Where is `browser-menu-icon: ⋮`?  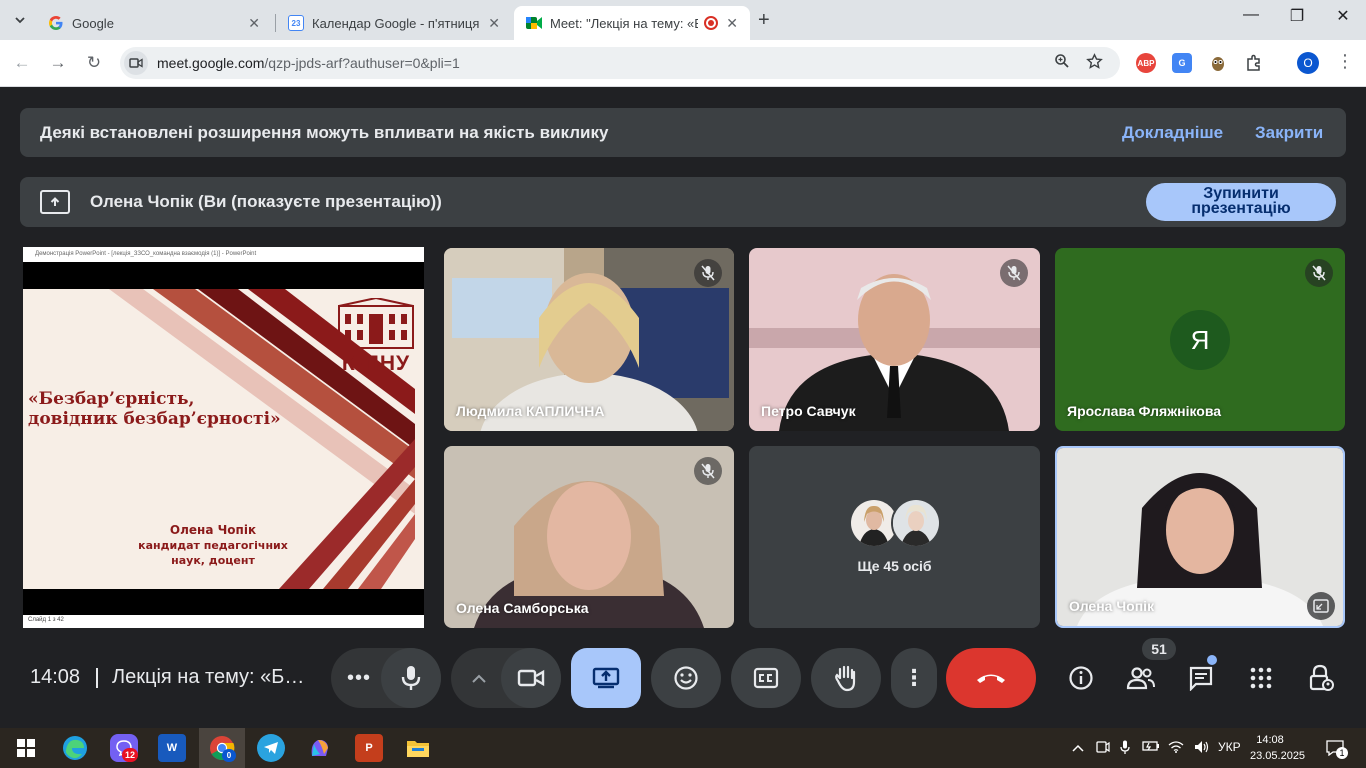 browser-menu-icon: ⋮ is located at coordinates (1345, 61).